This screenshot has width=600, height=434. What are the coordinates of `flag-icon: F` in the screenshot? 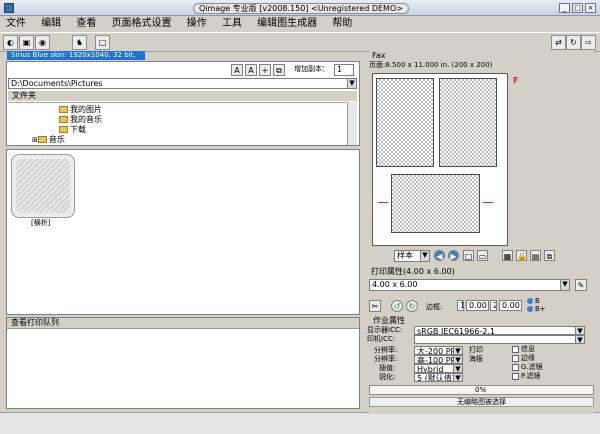 It's located at (516, 80).